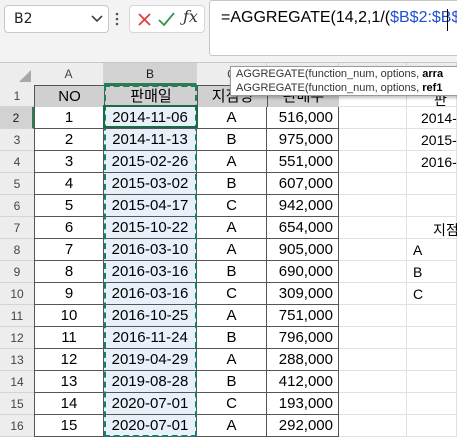  Describe the element at coordinates (439, 118) in the screenshot. I see `summary-date-cell: 2014-` at that location.